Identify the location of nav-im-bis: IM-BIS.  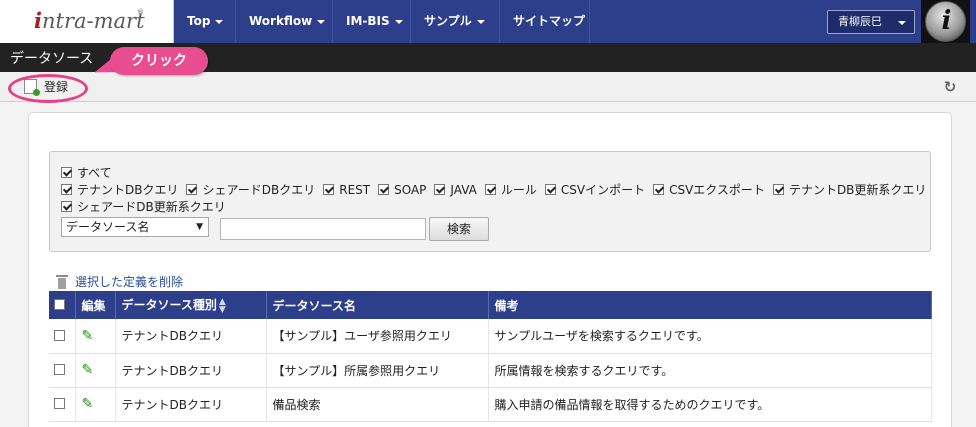
(372, 21).